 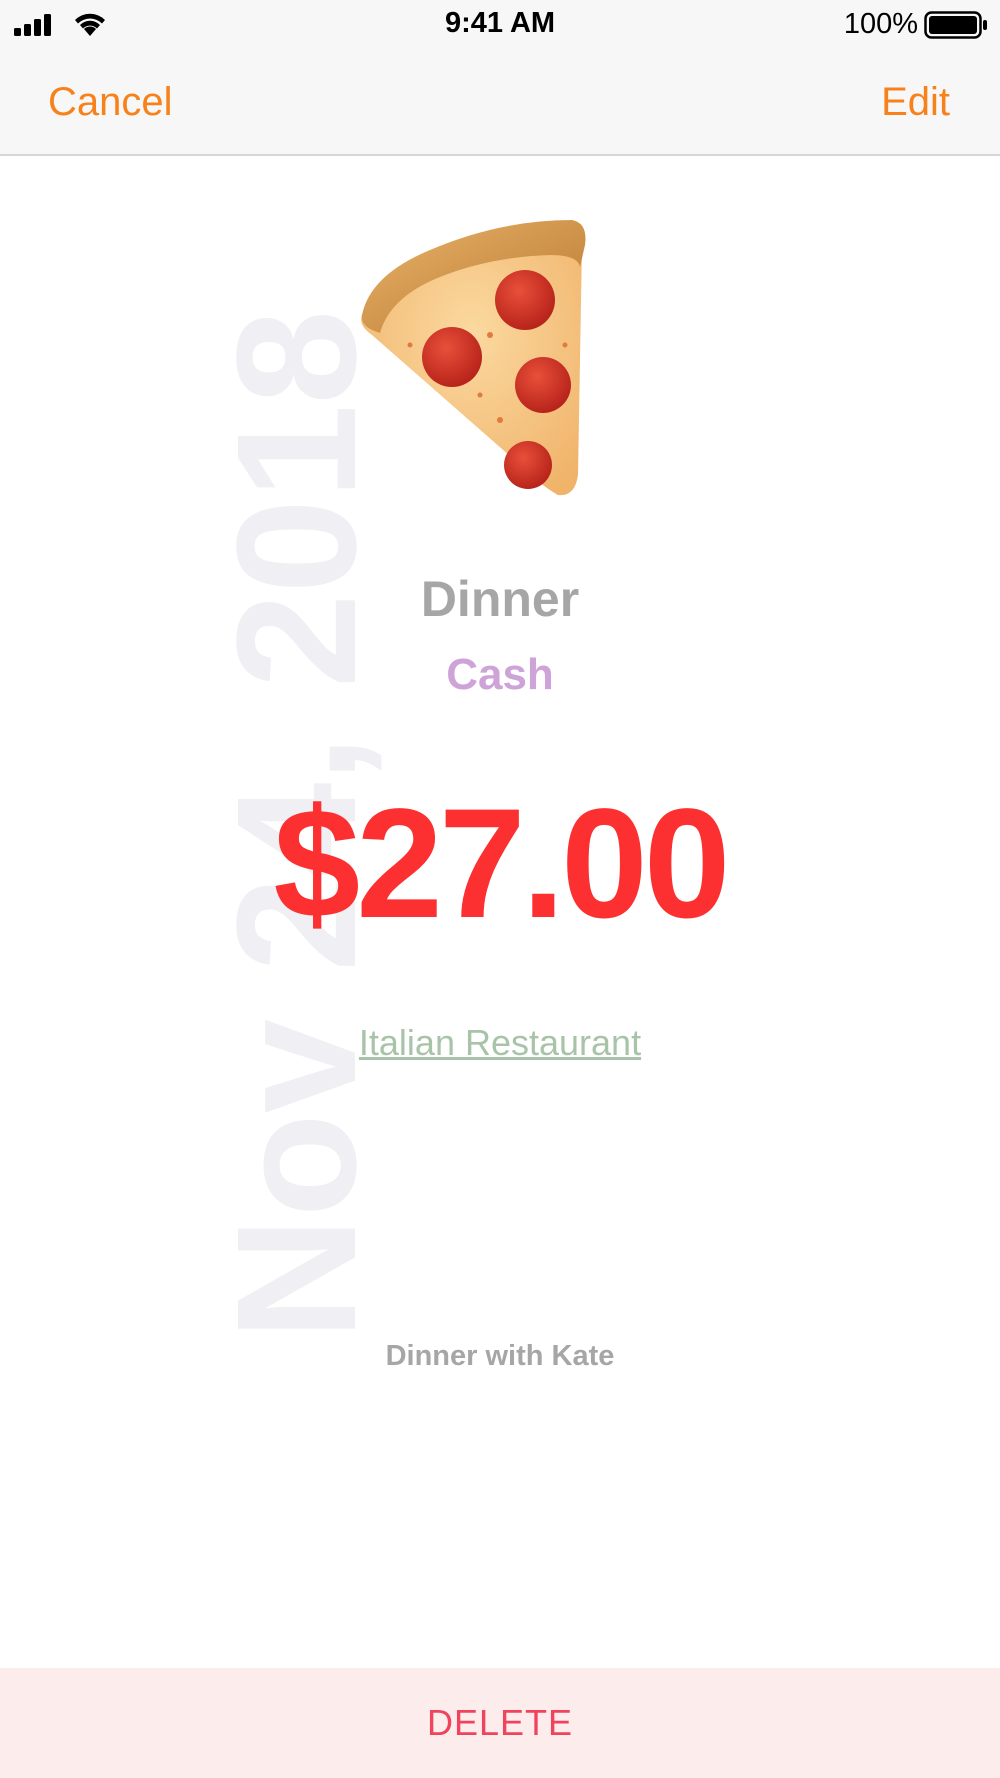 What do you see at coordinates (500, 599) in the screenshot?
I see `category-title: Dinner` at bounding box center [500, 599].